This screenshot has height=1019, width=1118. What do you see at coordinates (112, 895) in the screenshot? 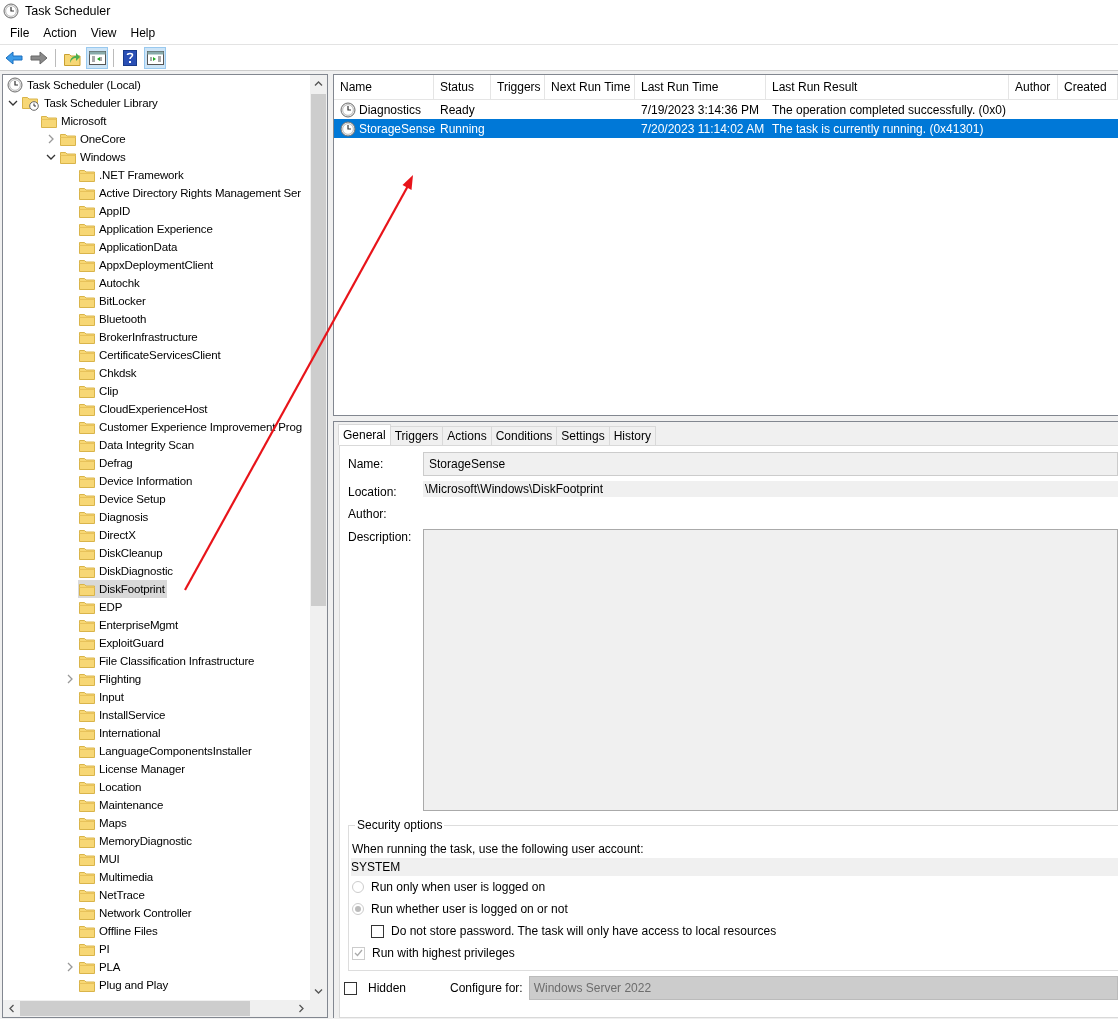
I see `tree-item: NetTrace` at bounding box center [112, 895].